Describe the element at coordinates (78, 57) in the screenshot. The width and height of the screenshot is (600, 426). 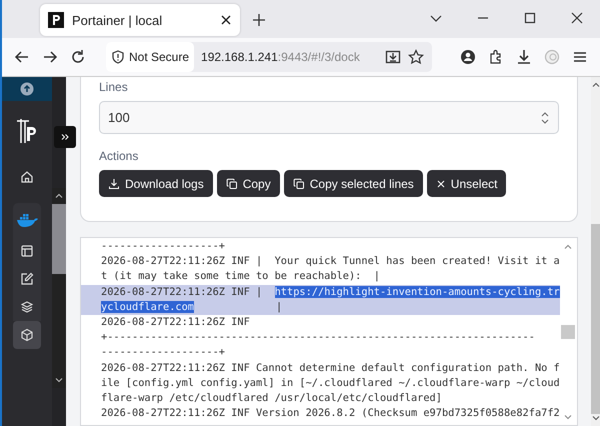
I see `reload-icon` at that location.